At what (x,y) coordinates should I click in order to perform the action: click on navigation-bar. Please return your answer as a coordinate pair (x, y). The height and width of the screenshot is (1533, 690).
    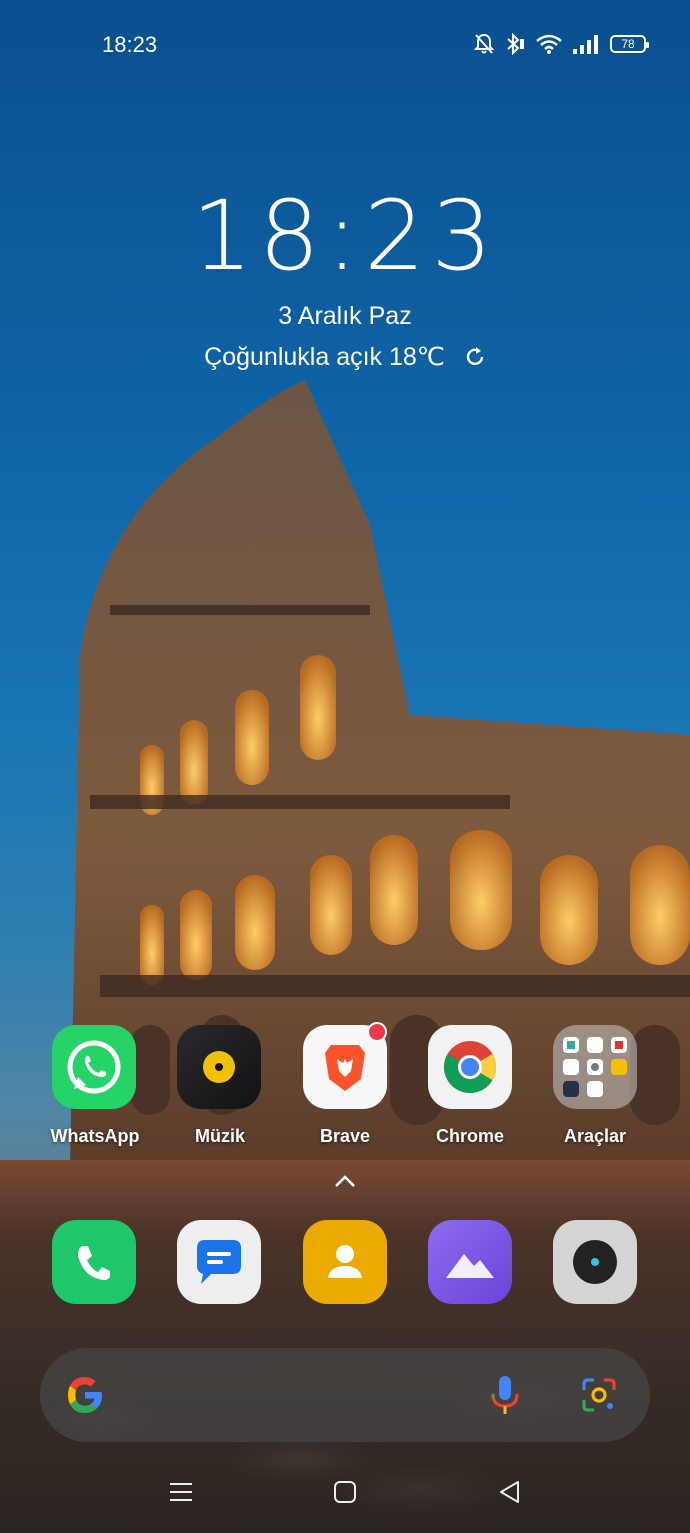
    Looking at the image, I should click on (345, 1496).